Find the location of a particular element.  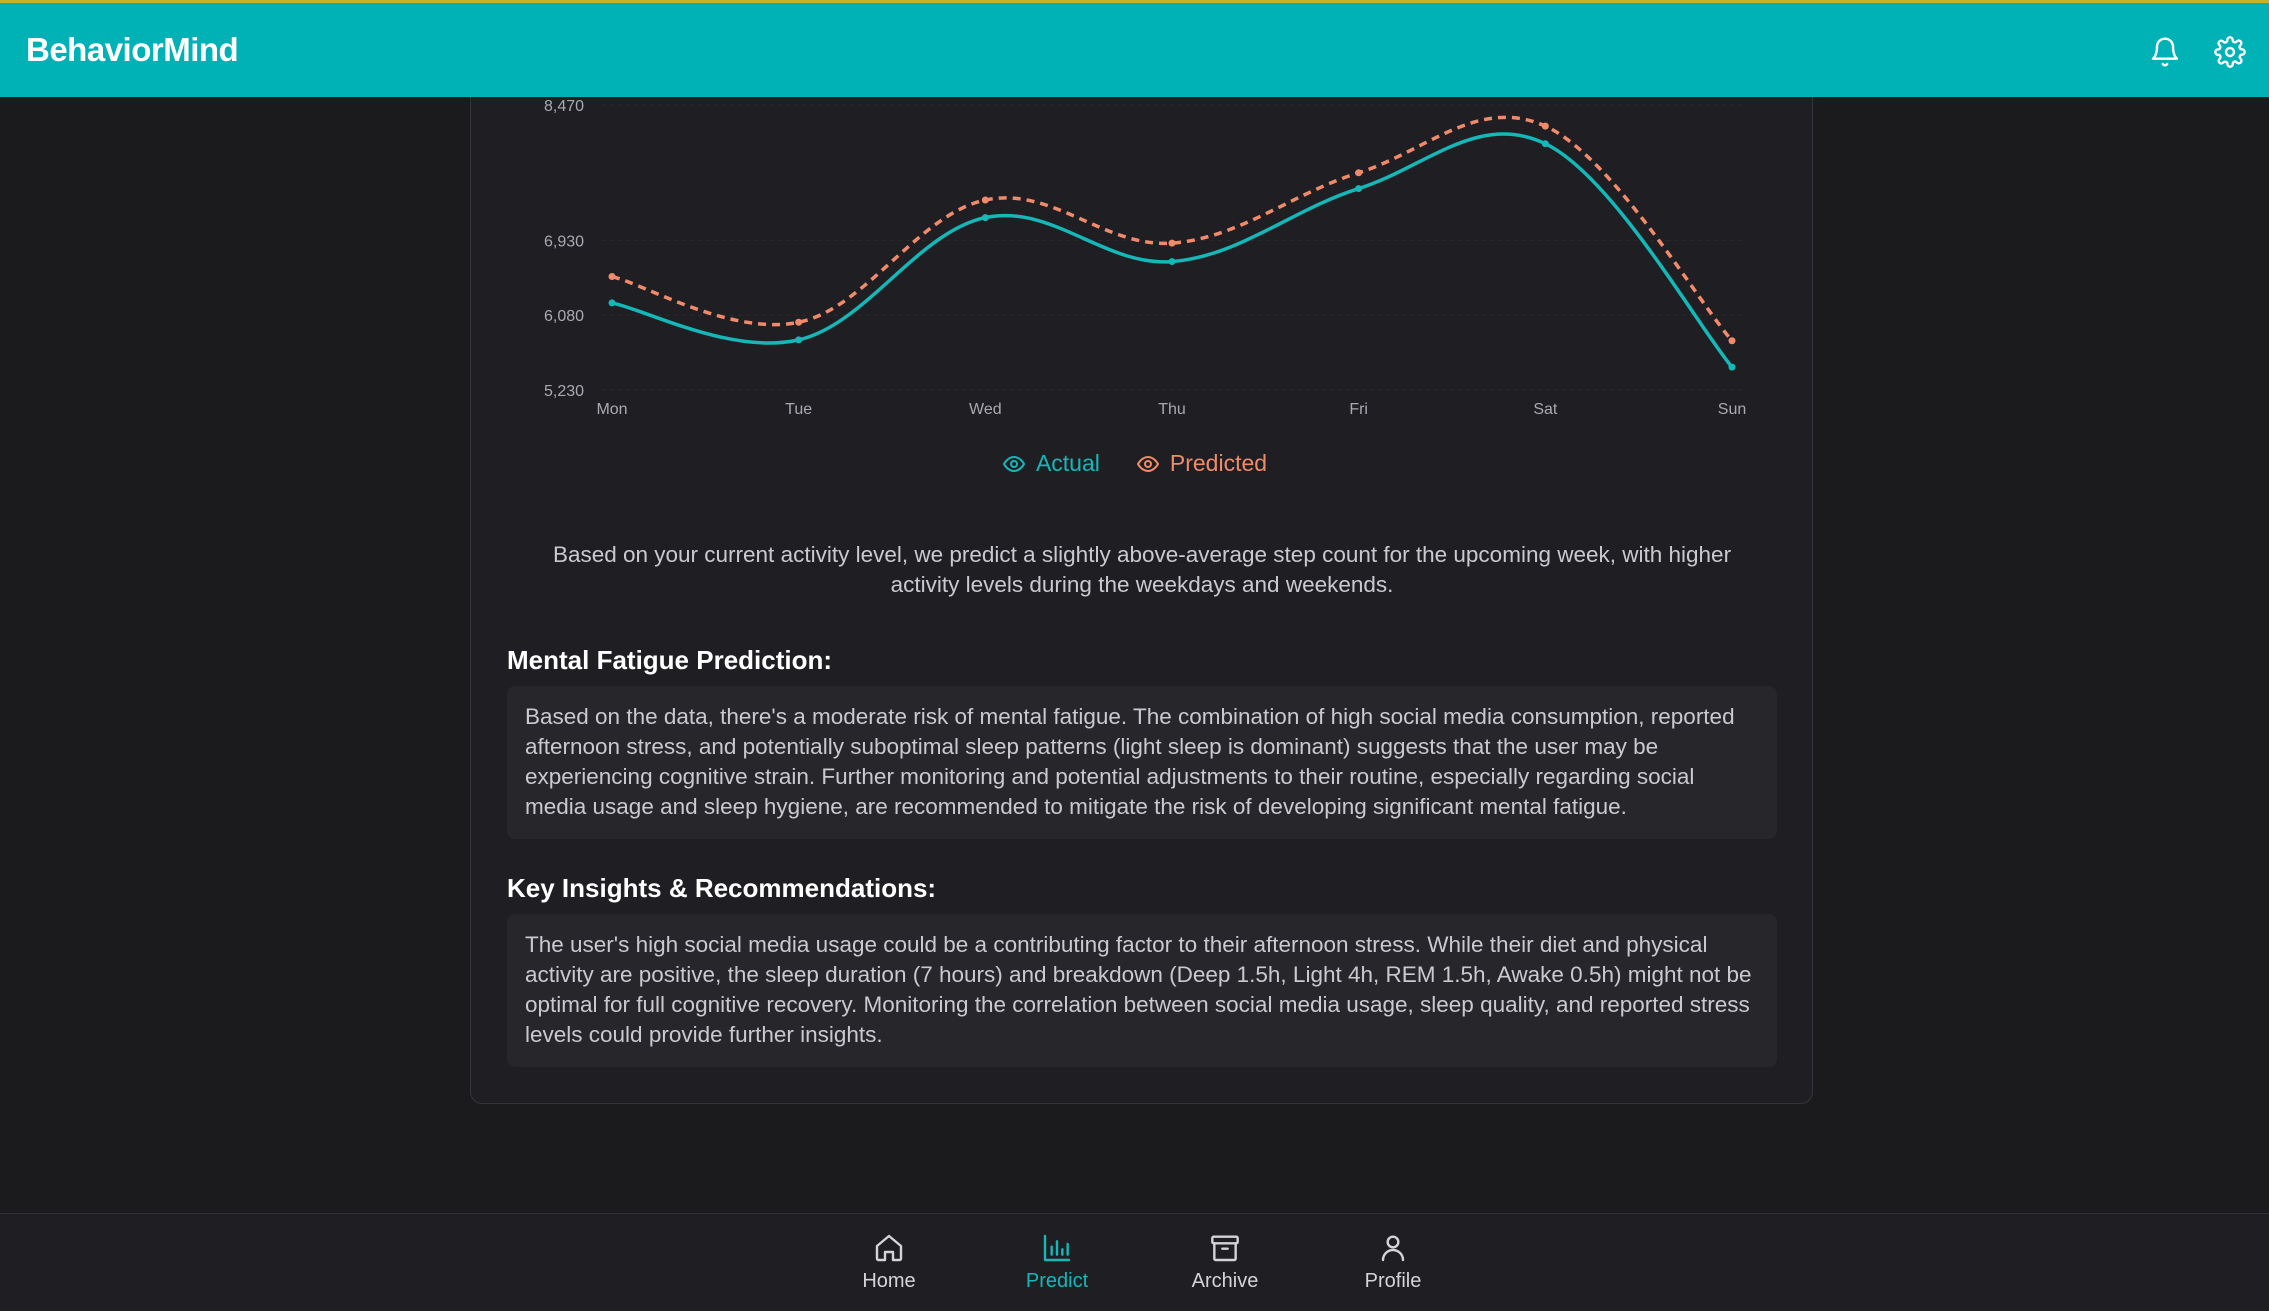

x-tick-label: Sun is located at coordinates (1732, 409).